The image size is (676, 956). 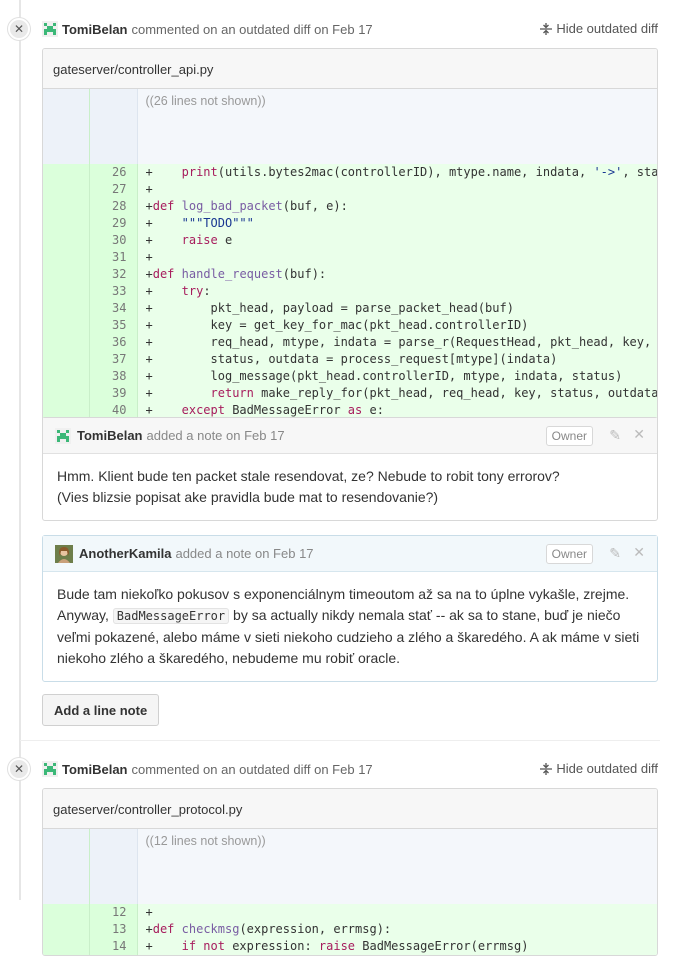 What do you see at coordinates (113, 342) in the screenshot?
I see `new-line-number: 36` at bounding box center [113, 342].